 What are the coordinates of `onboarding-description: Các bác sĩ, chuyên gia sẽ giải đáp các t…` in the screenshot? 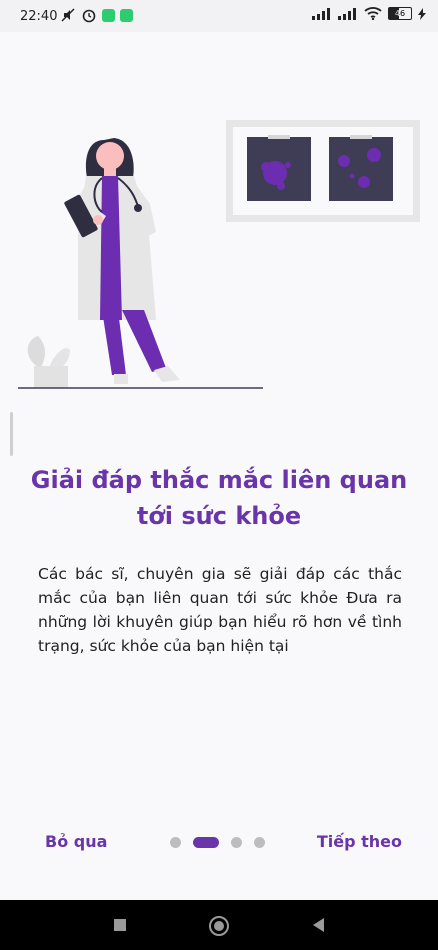 It's located at (220, 610).